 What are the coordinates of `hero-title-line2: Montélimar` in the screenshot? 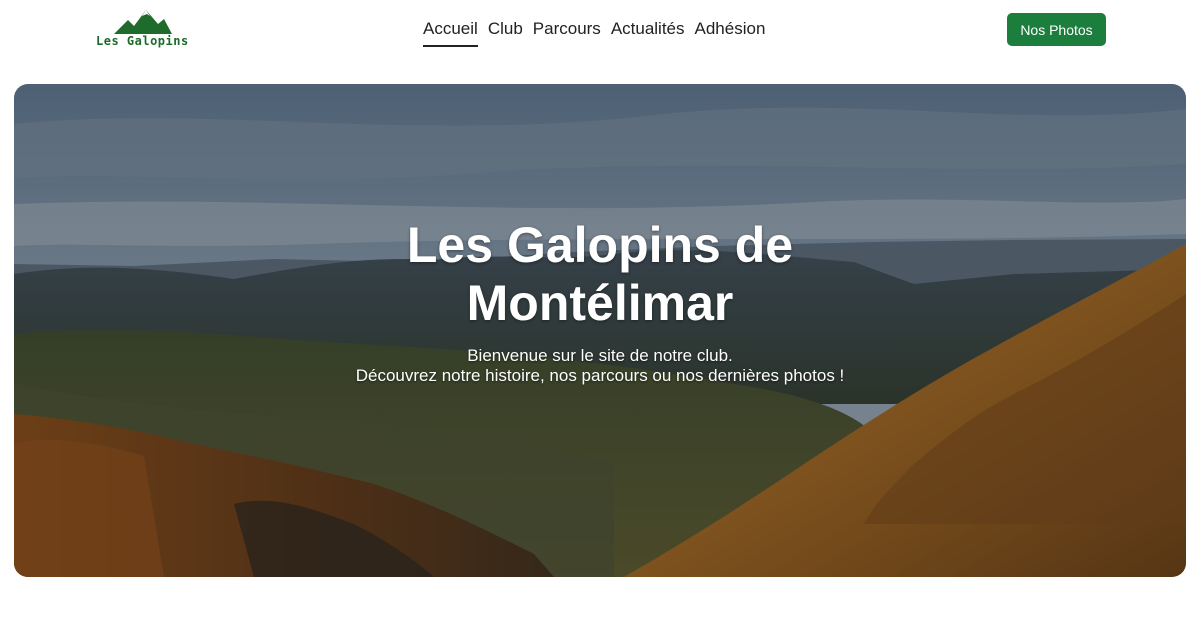 It's located at (600, 303).